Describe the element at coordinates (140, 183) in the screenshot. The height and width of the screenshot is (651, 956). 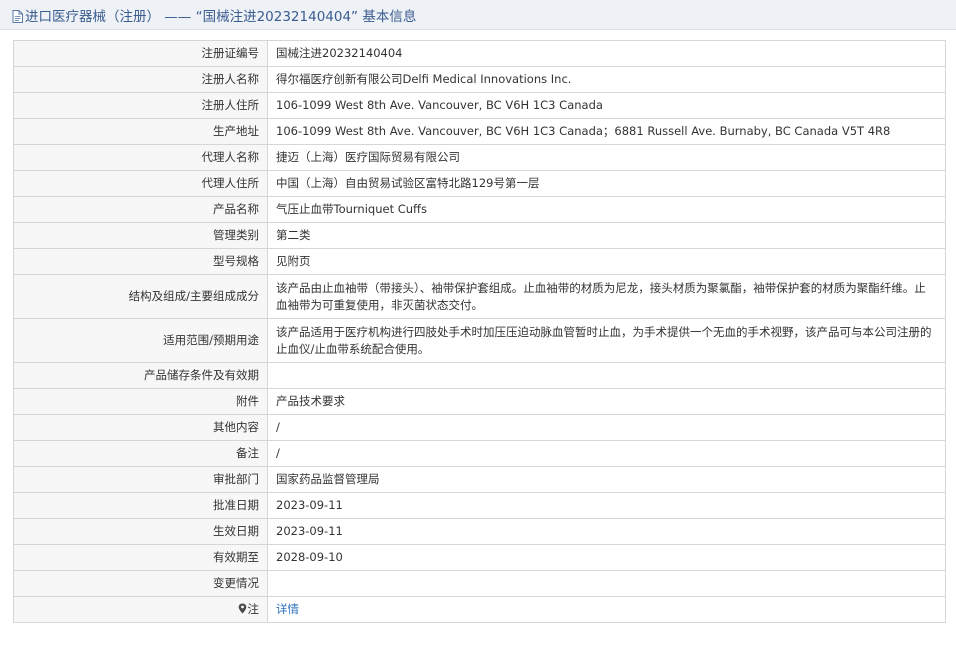
I see `row-label: 代理人住所` at that location.